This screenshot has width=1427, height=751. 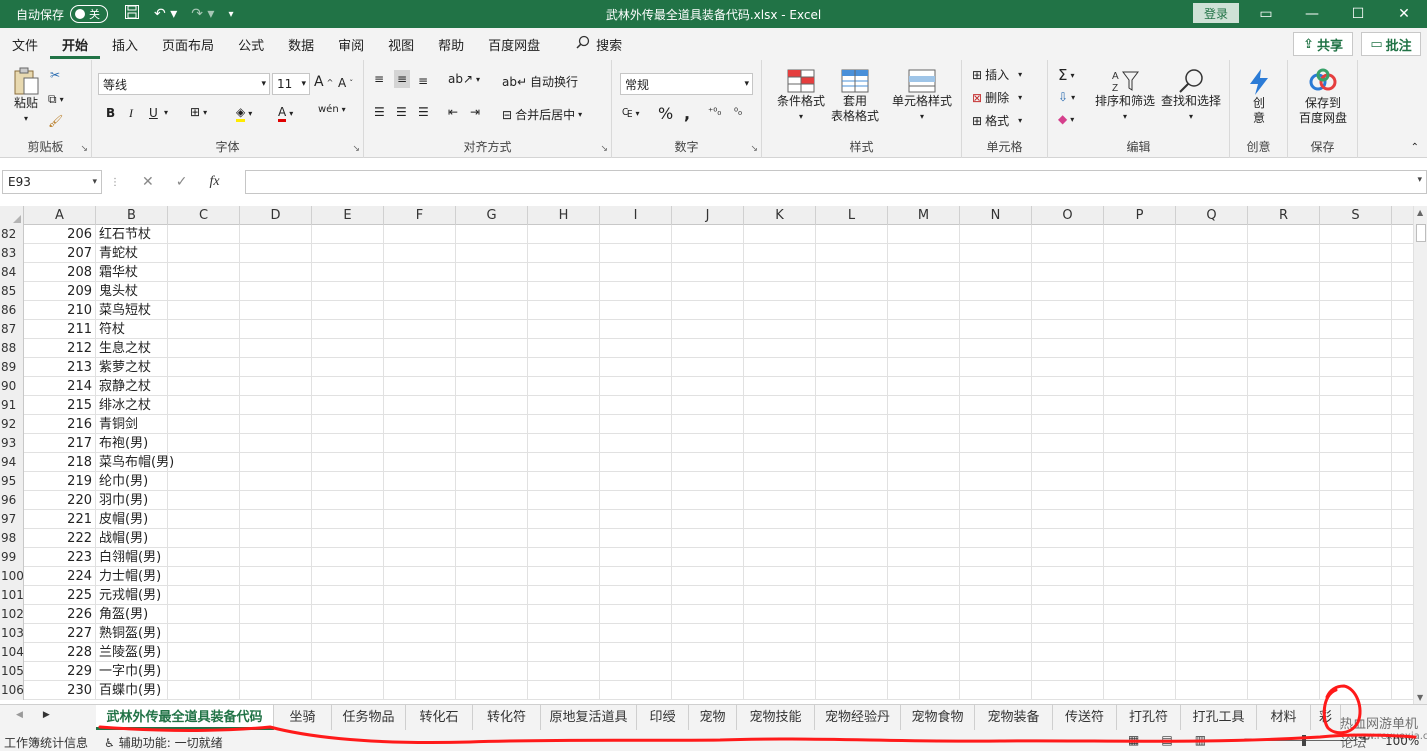 I want to click on tab-file: 文件, so click(x=25, y=44).